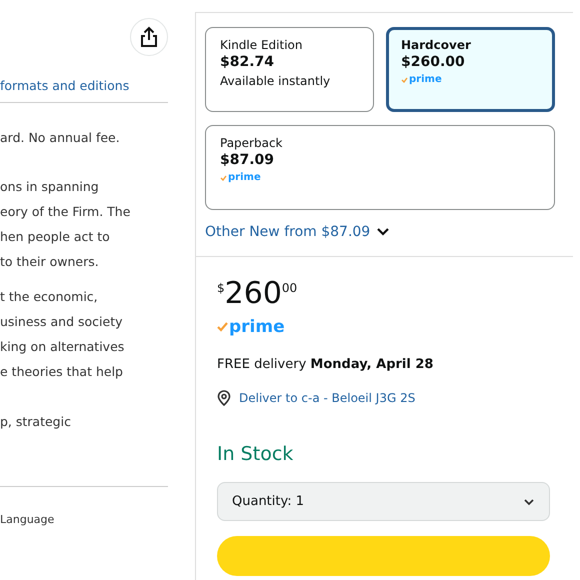  Describe the element at coordinates (470, 69) in the screenshot. I see `format-option: Hardcover $260.00 prime` at that location.